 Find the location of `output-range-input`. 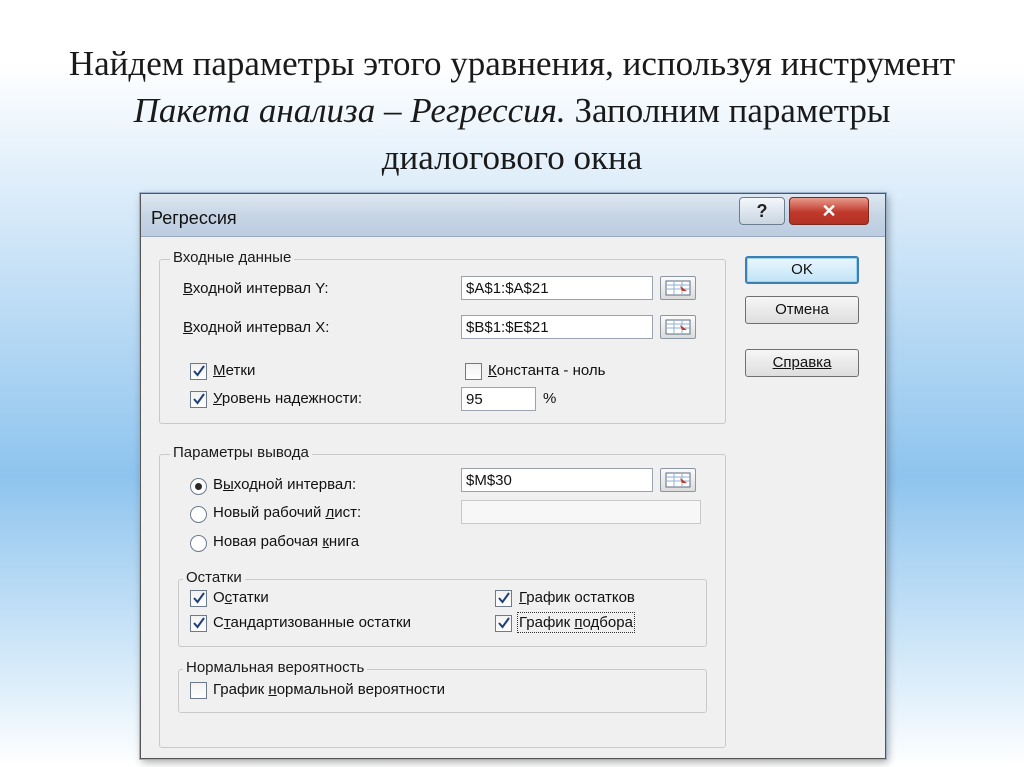

output-range-input is located at coordinates (557, 480).